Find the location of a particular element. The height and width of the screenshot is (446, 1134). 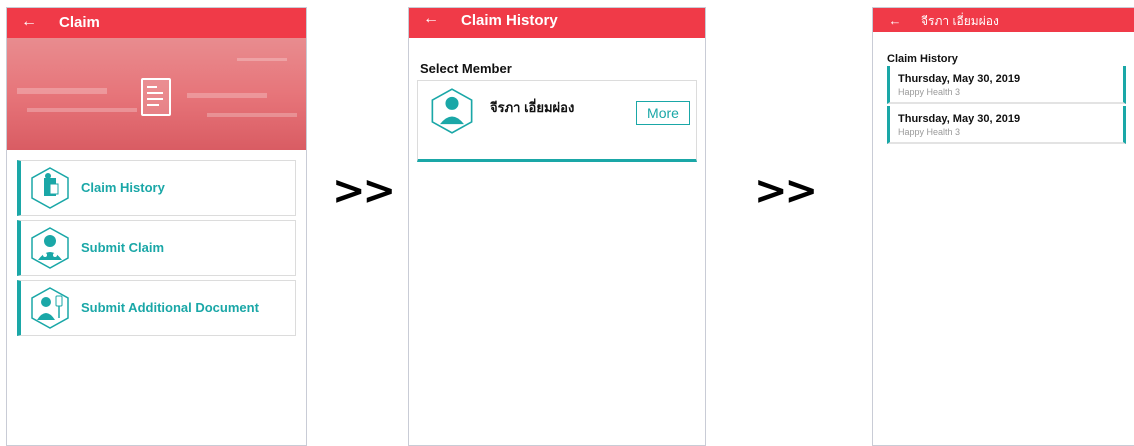

page-title: Claim History is located at coordinates (509, 20).